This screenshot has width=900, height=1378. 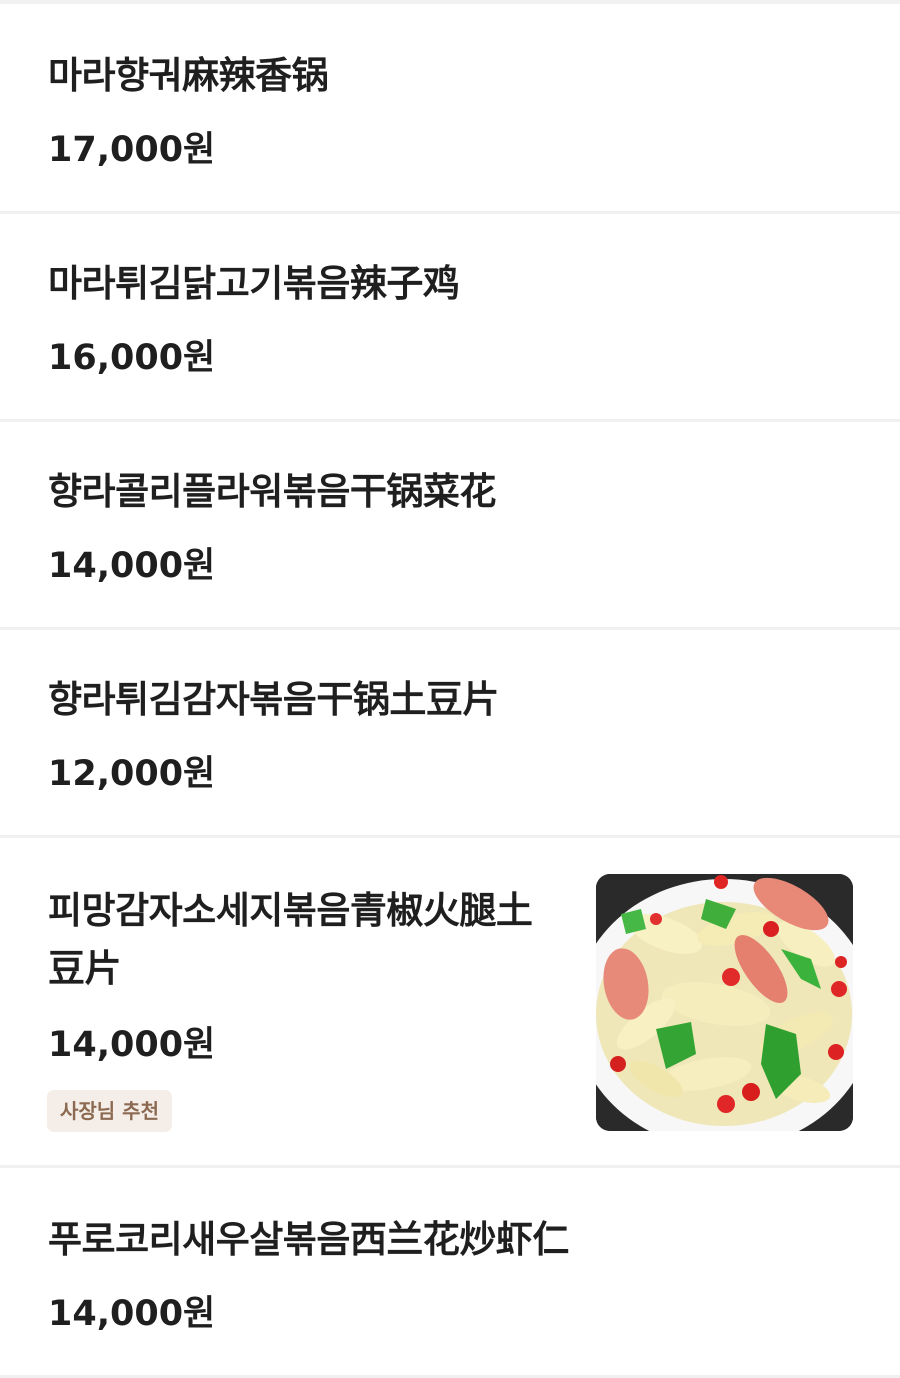 I want to click on menu-item-name: 향라콜리플라워볶음干锅菜花, so click(x=272, y=491).